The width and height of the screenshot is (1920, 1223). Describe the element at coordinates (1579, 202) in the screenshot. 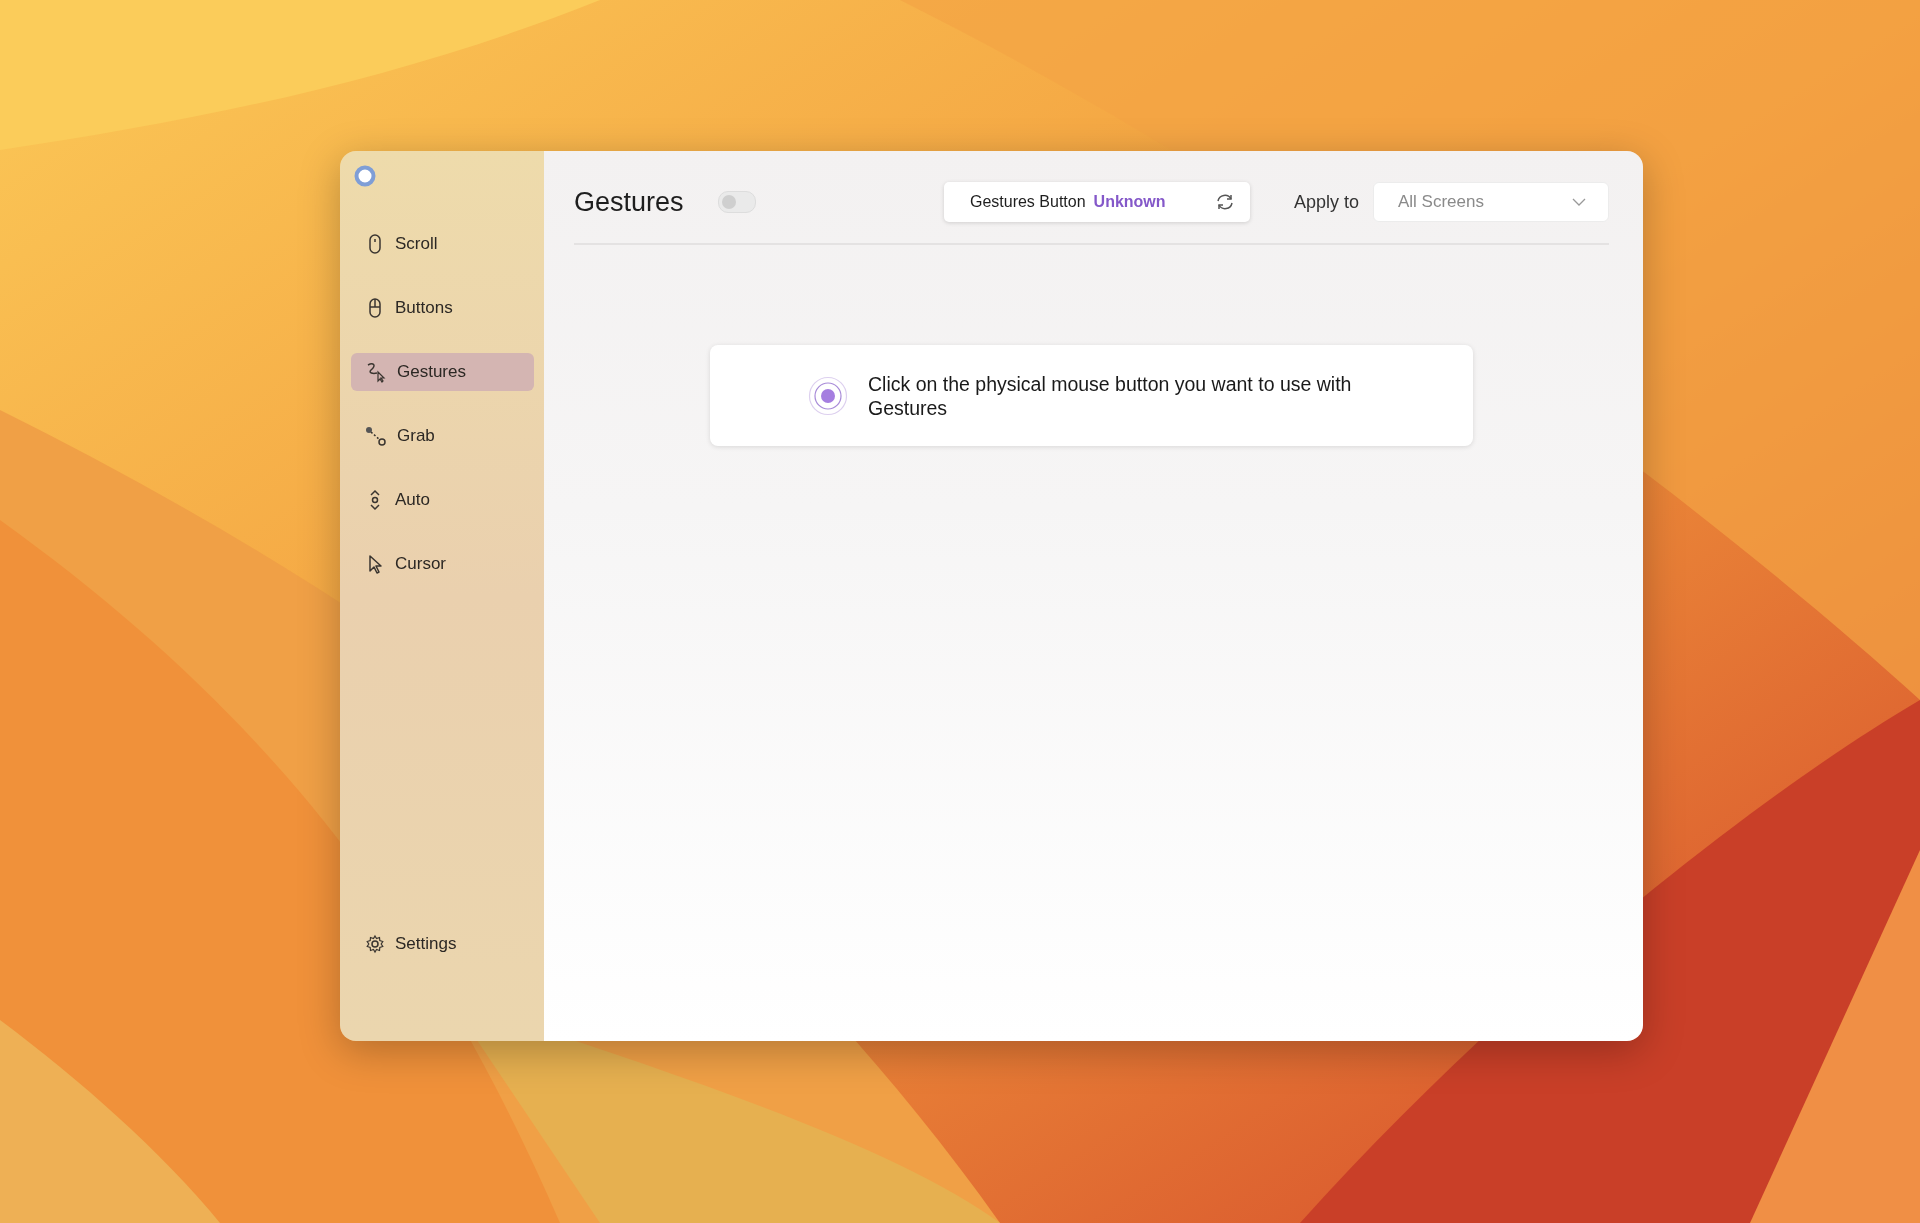

I see `chevron-down-icon` at that location.